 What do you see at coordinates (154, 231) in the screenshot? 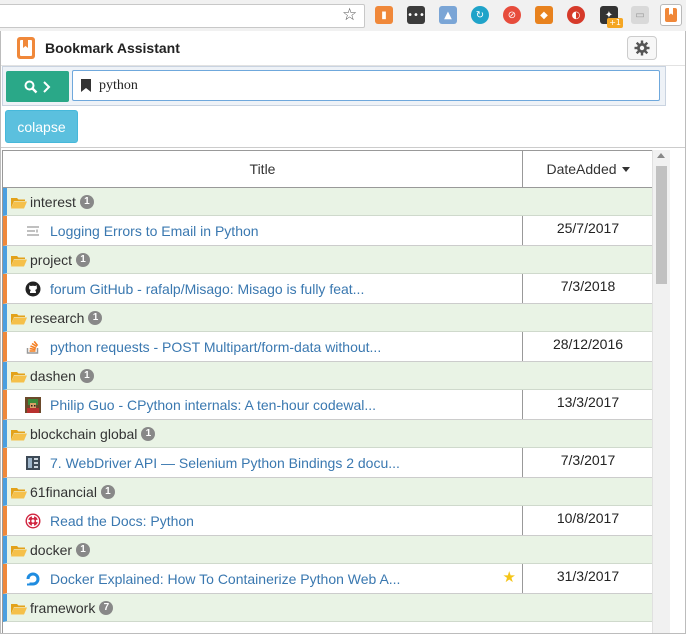
I see `bookmark-link: Logging Errors to Email in Python` at bounding box center [154, 231].